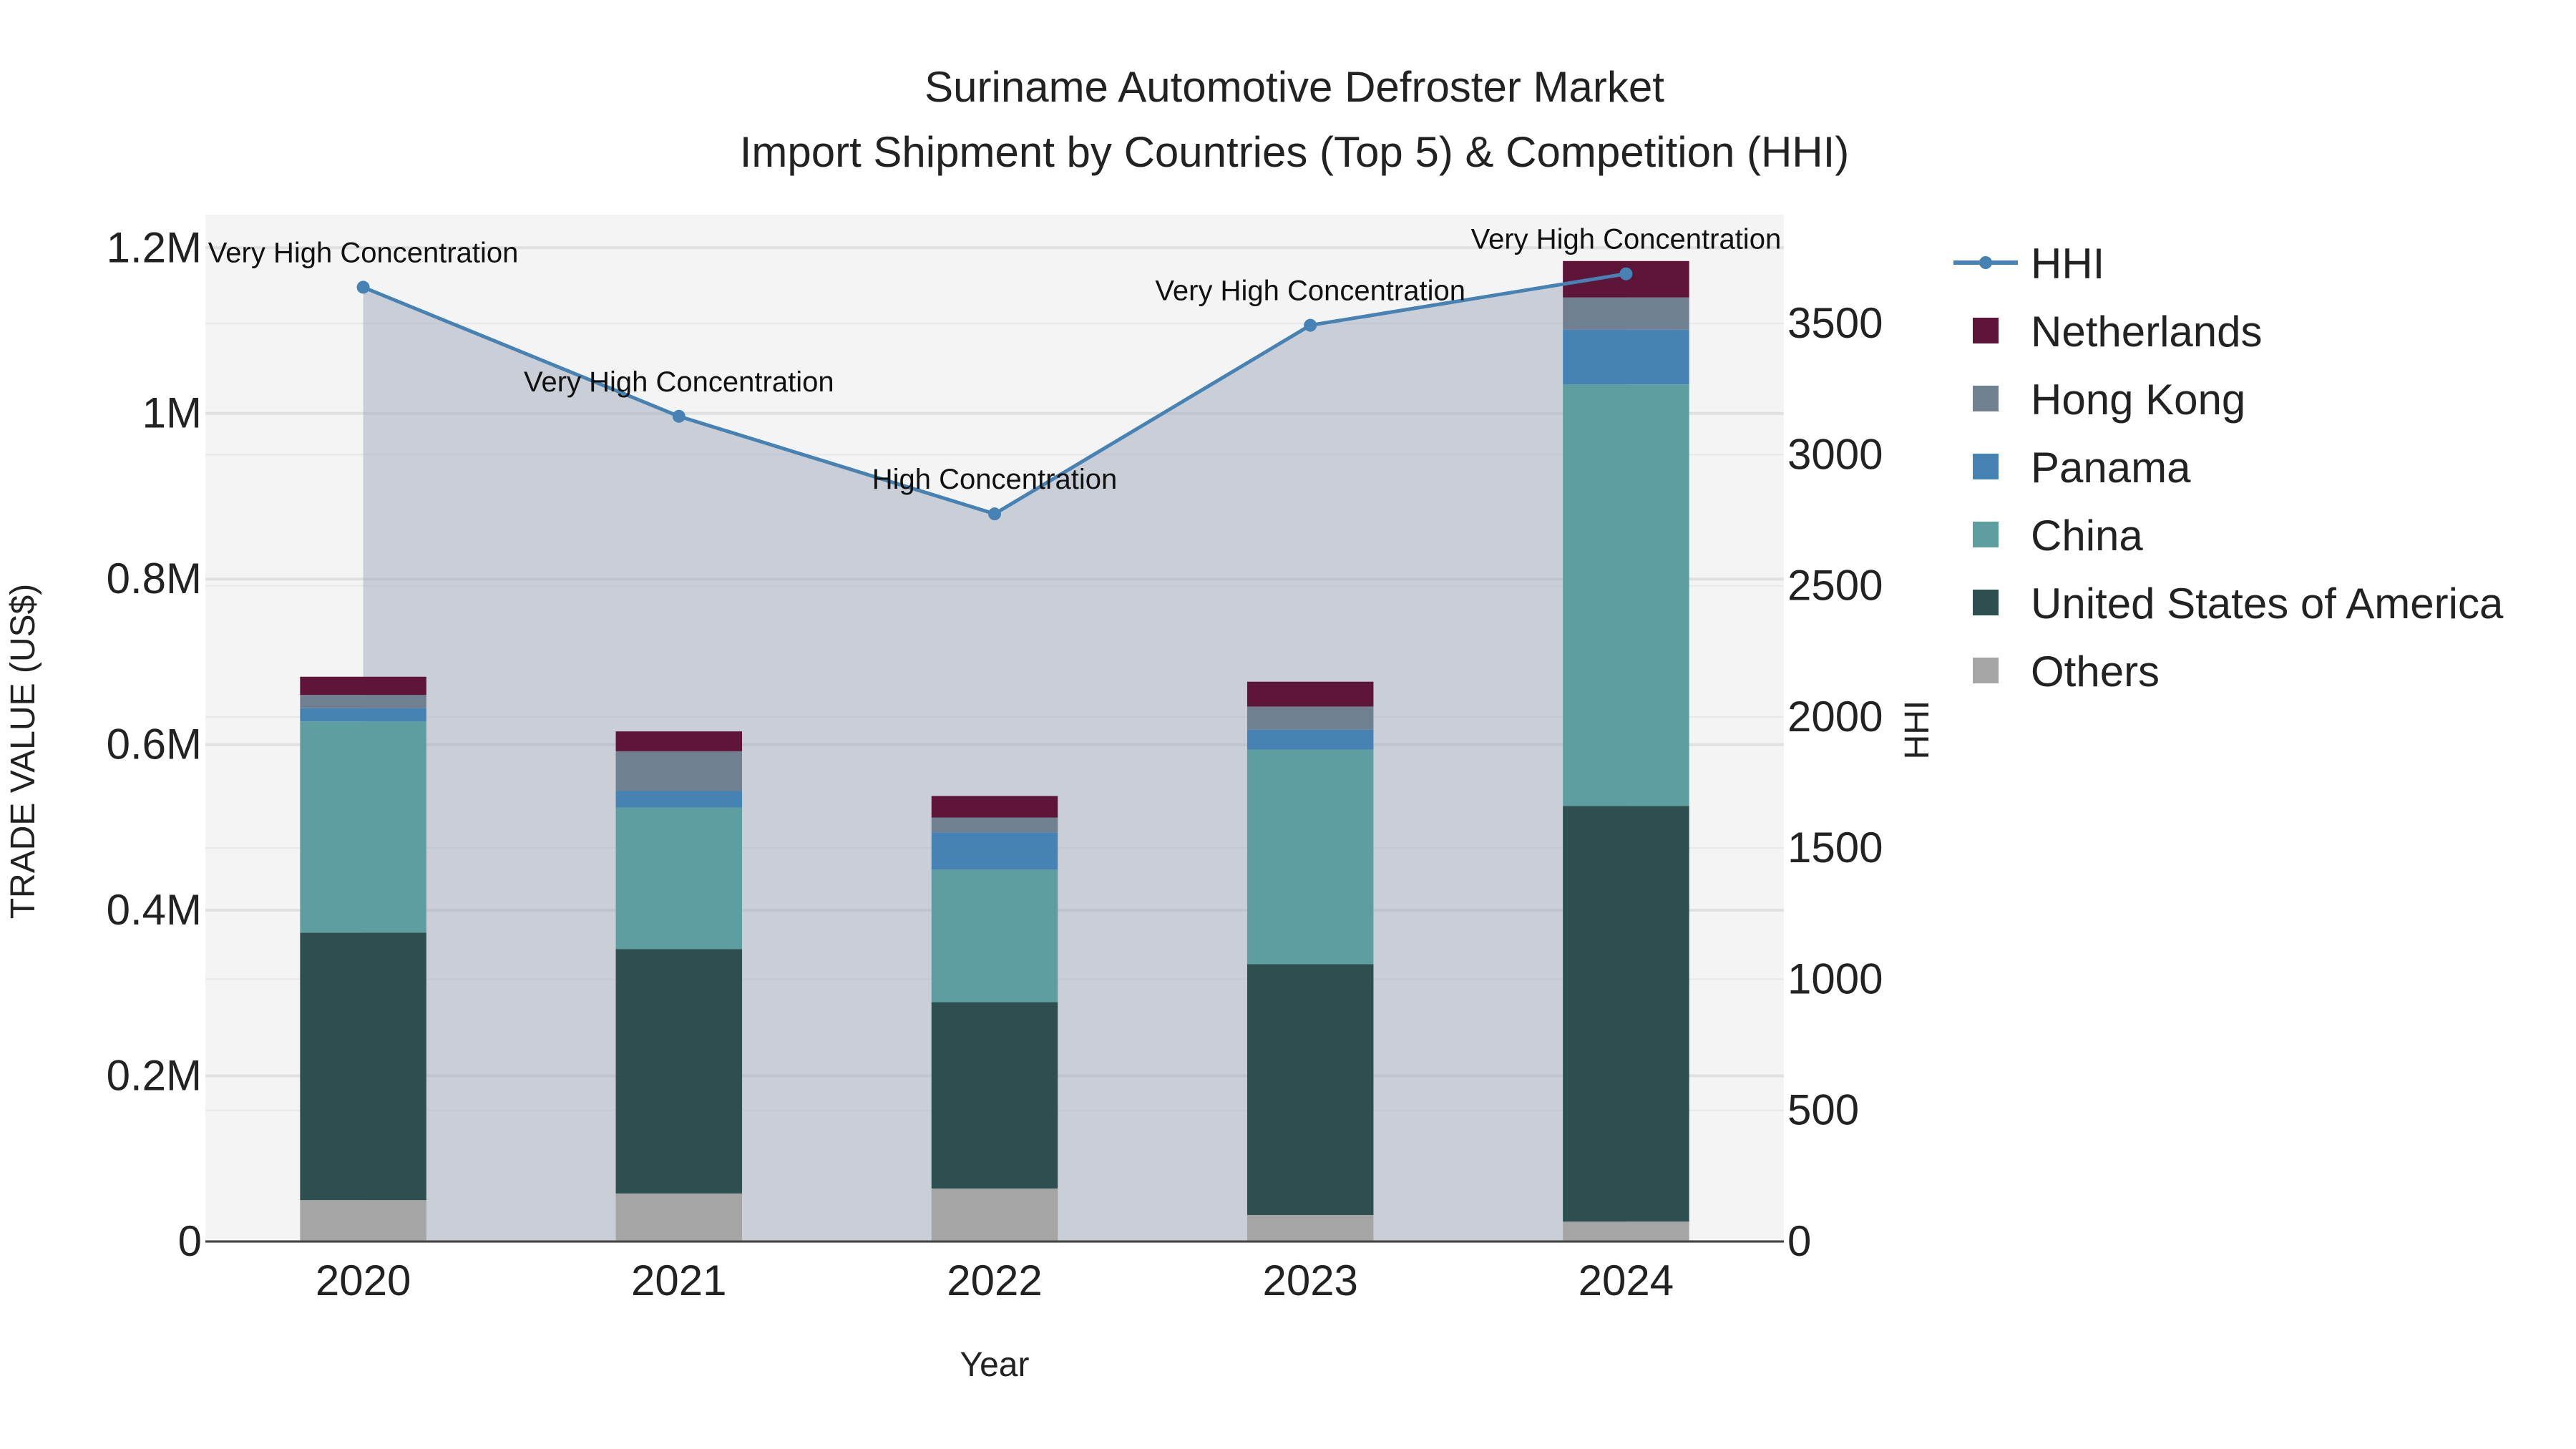  What do you see at coordinates (1835, 717) in the screenshot?
I see `y2-tick-label: 2000` at bounding box center [1835, 717].